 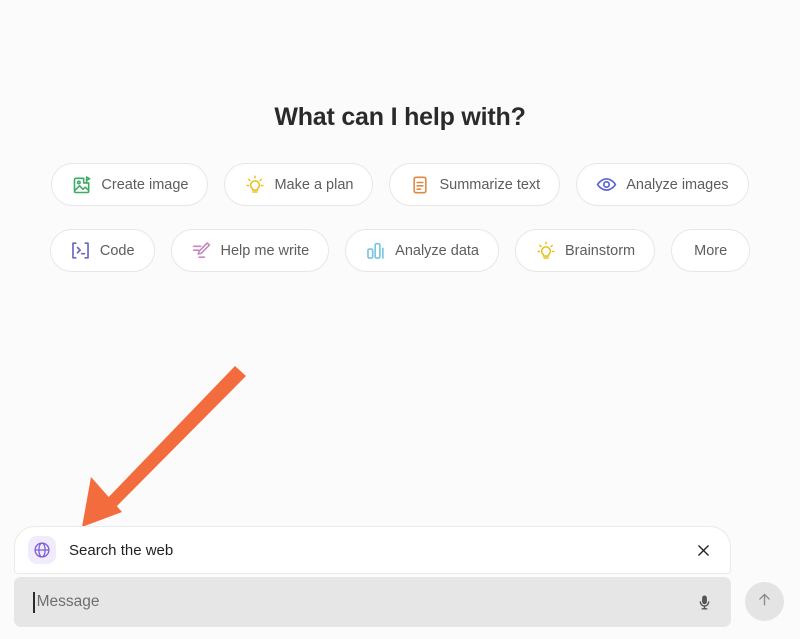 I want to click on suggestion-chip-label: Brainstorm, so click(x=600, y=250).